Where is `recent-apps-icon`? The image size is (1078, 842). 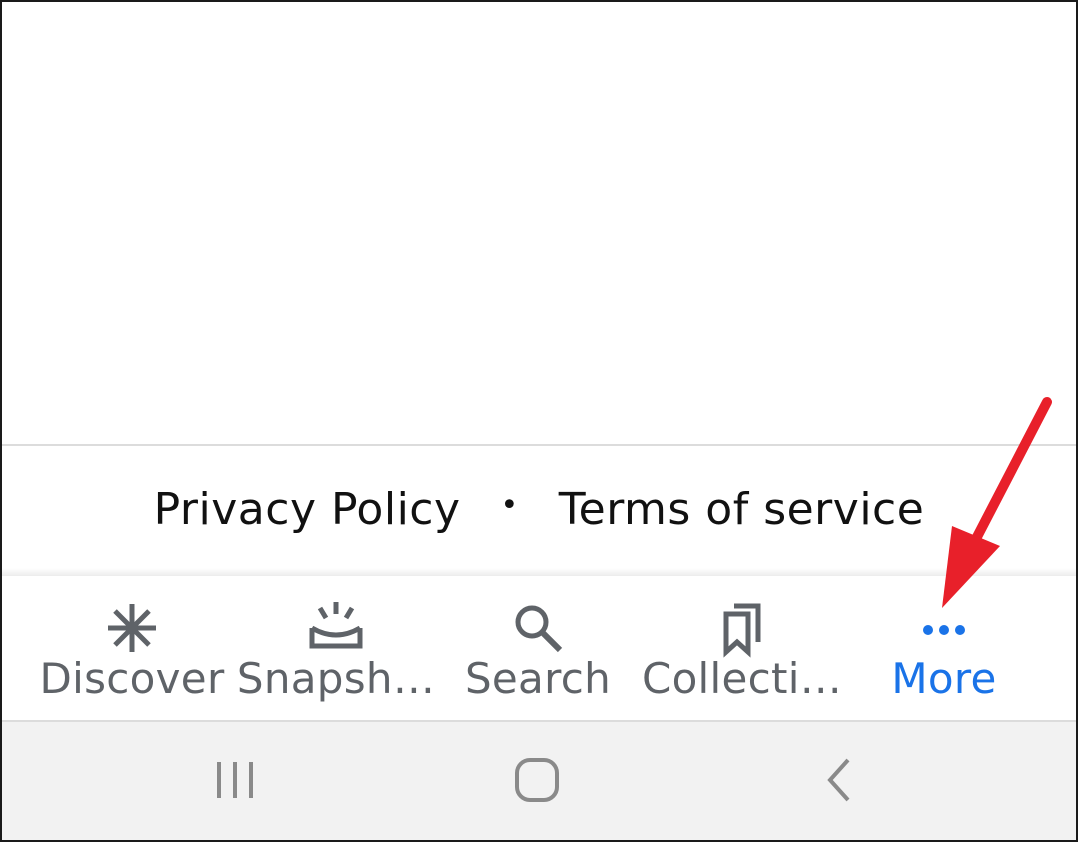
recent-apps-icon is located at coordinates (235, 782).